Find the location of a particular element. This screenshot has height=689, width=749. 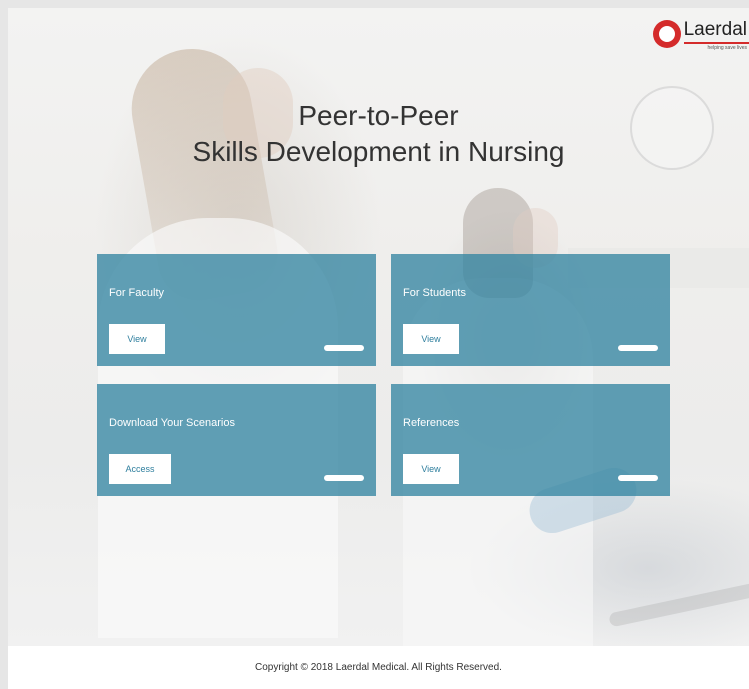

card-for-students: For Students View is located at coordinates (530, 310).